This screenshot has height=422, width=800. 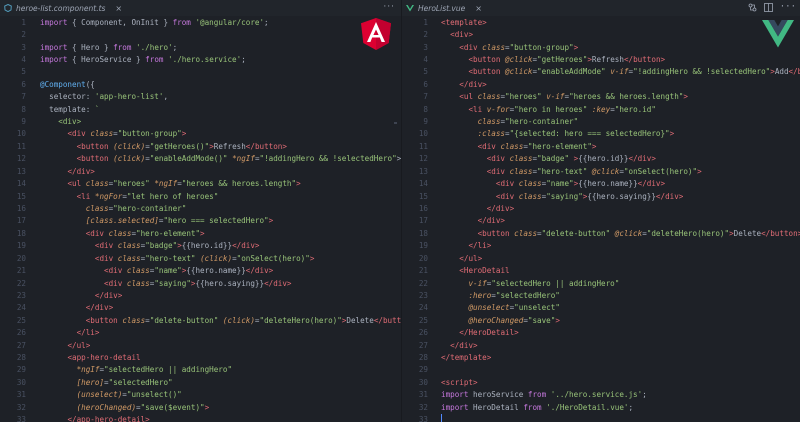 I want to click on code-text: @unselect="unselect", so click(x=514, y=308).